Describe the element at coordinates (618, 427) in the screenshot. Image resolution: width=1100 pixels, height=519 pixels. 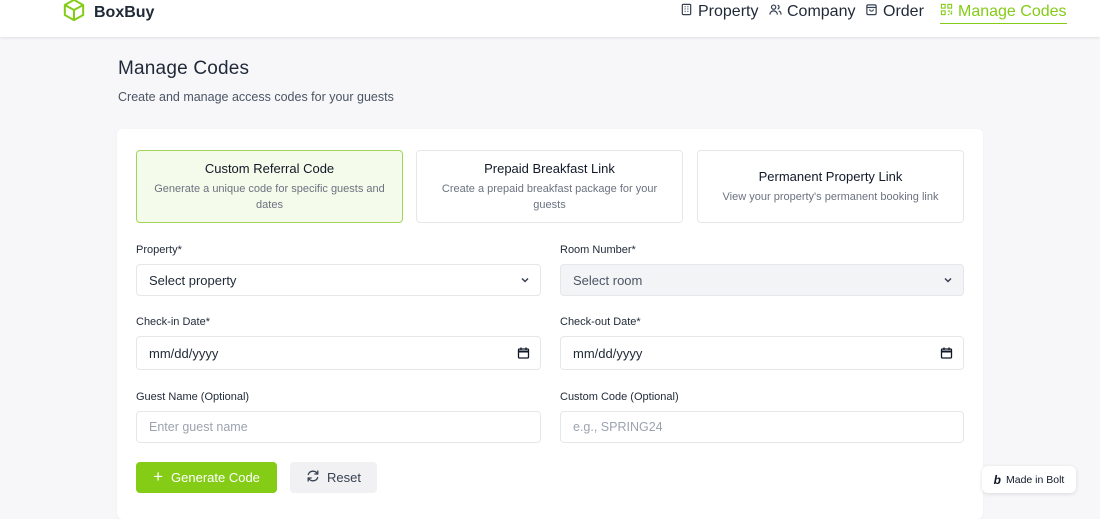
I see `custom-code-placeholder: e.g., SPRING24` at that location.